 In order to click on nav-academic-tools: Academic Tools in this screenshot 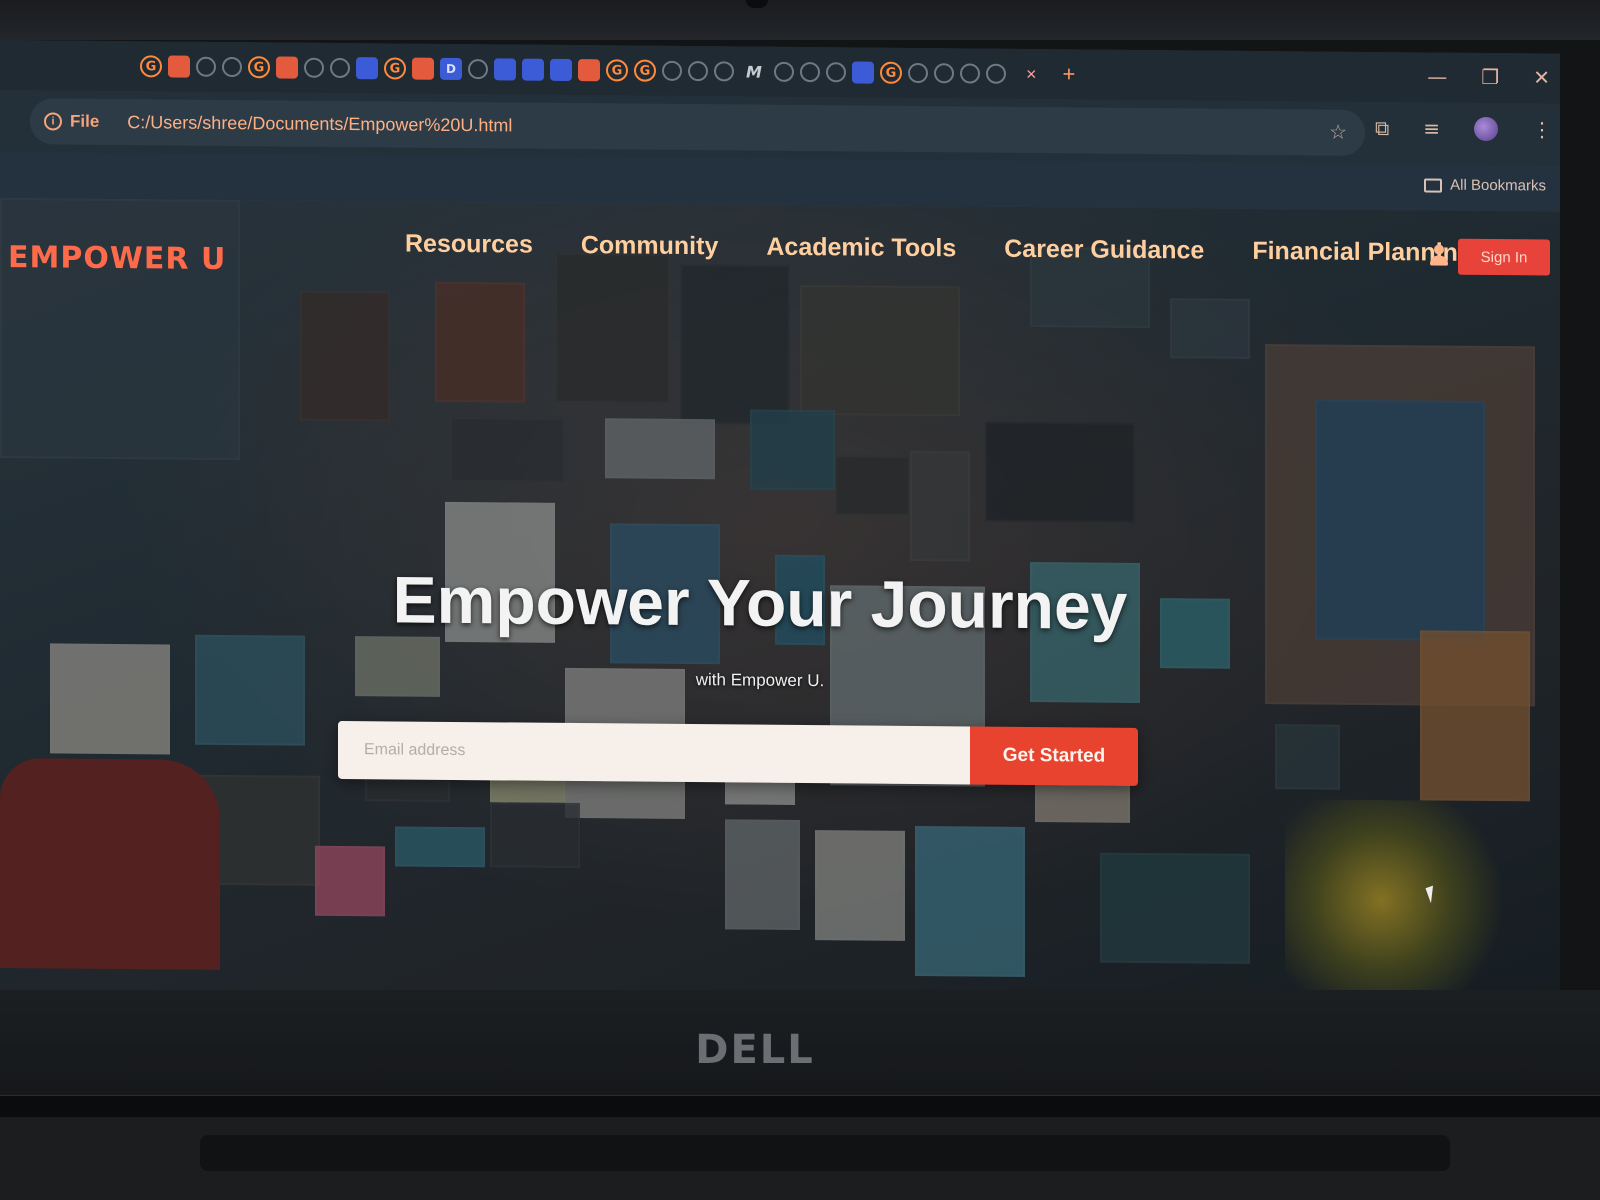, I will do `click(861, 248)`.